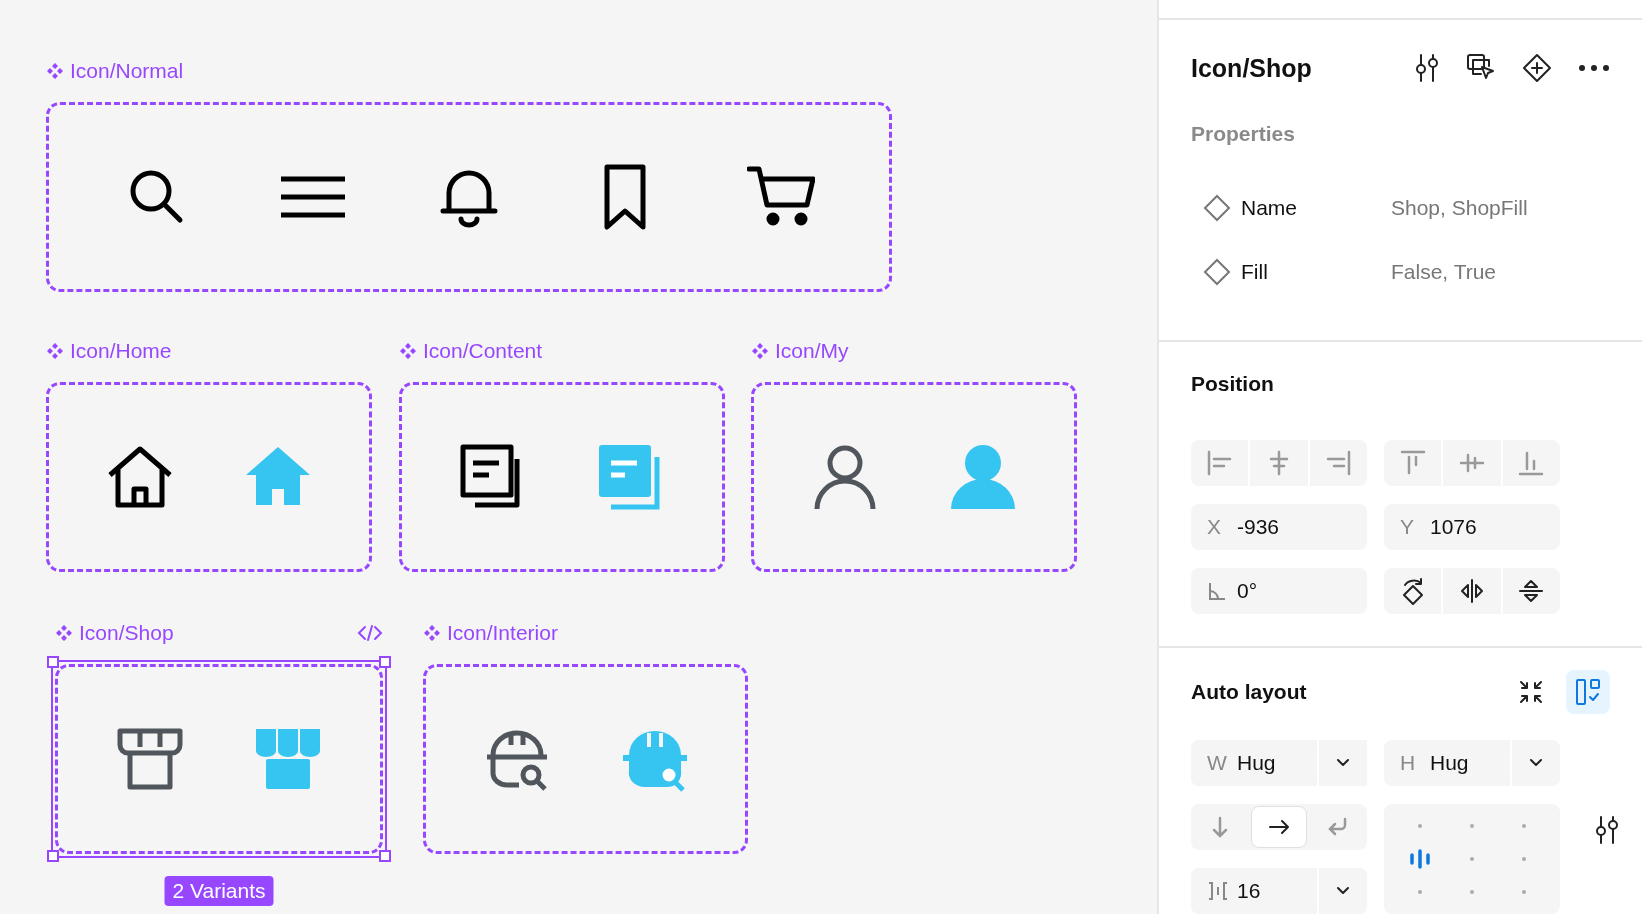 This screenshot has height=914, width=1642. What do you see at coordinates (1279, 527) in the screenshot?
I see `x-field: X -936` at bounding box center [1279, 527].